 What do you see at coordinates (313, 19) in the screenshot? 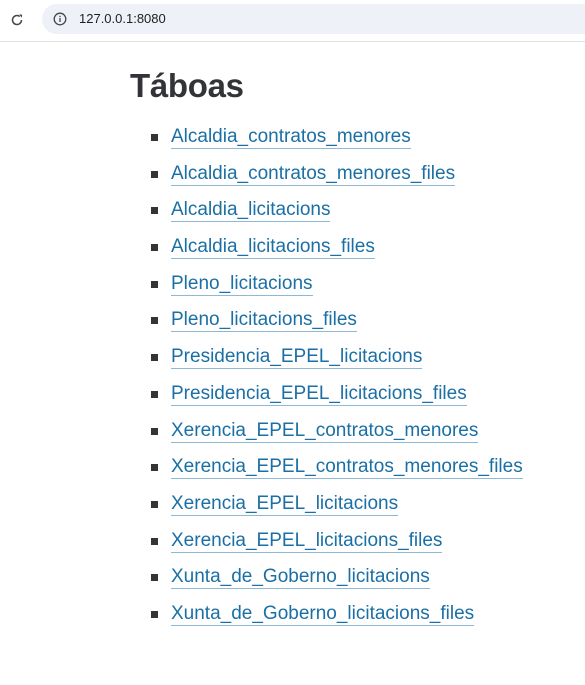
I see `address-bar: 127.0.0.1:8080` at bounding box center [313, 19].